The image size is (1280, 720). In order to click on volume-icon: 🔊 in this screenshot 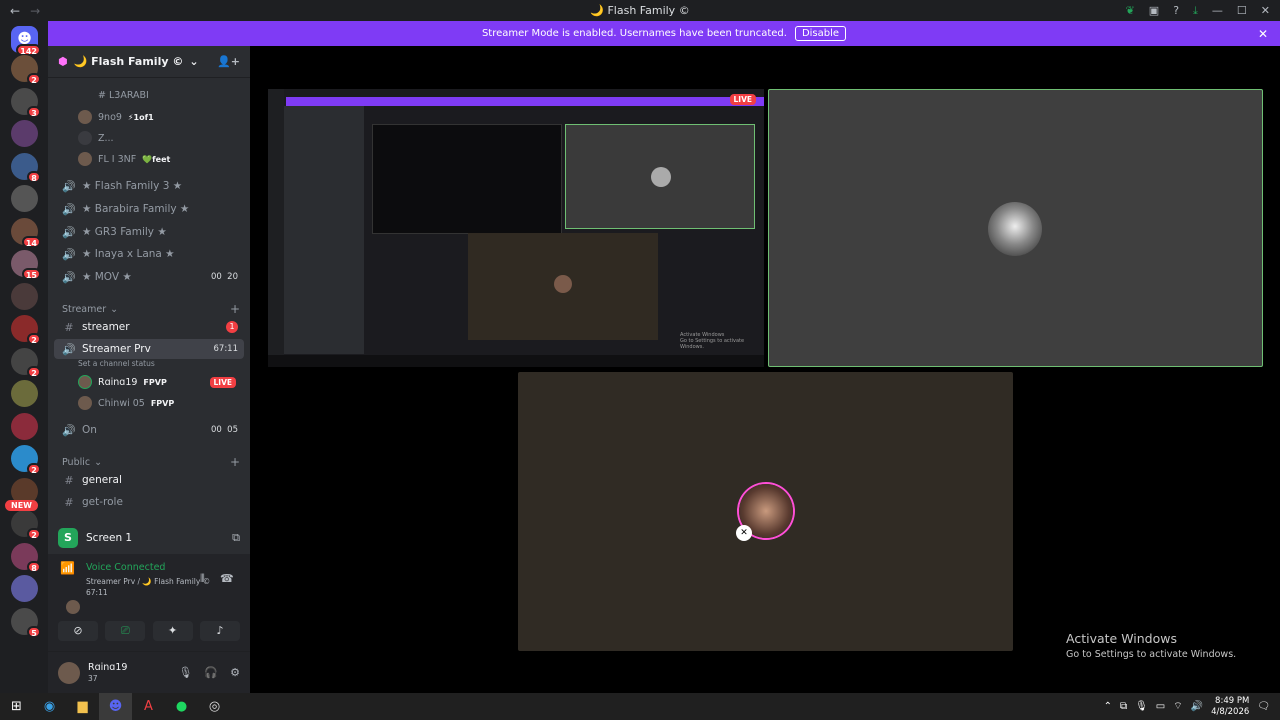, I will do `click(1197, 706)`.